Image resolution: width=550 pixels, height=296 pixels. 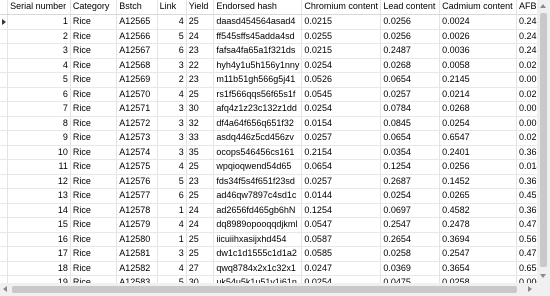 I want to click on column-header-batch: Bstch, so click(x=137, y=7).